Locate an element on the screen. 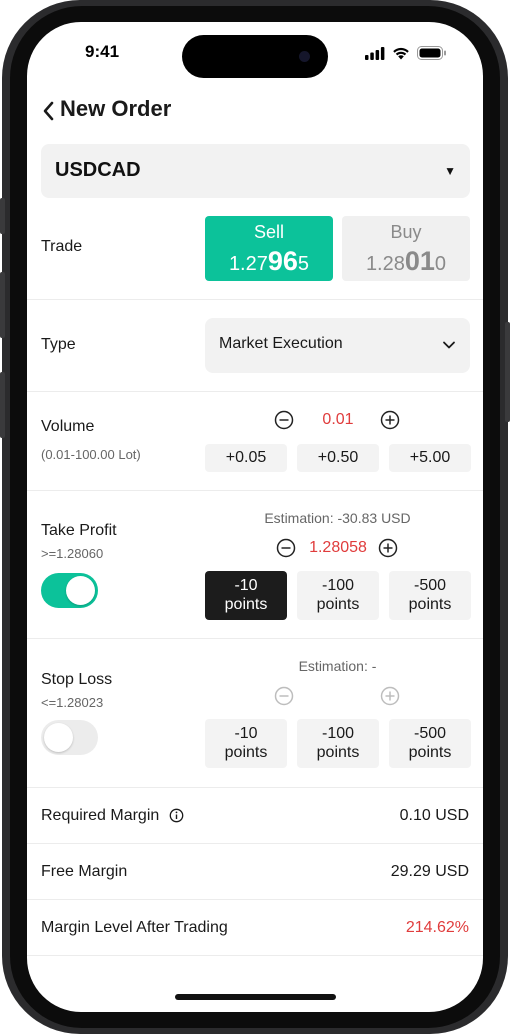 The image size is (510, 1034). take-profit-points-button: -100 points is located at coordinates (338, 595).